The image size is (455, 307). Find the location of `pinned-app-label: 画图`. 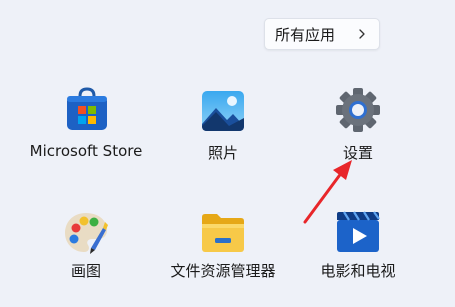

pinned-app-label: 画图 is located at coordinates (86, 271).